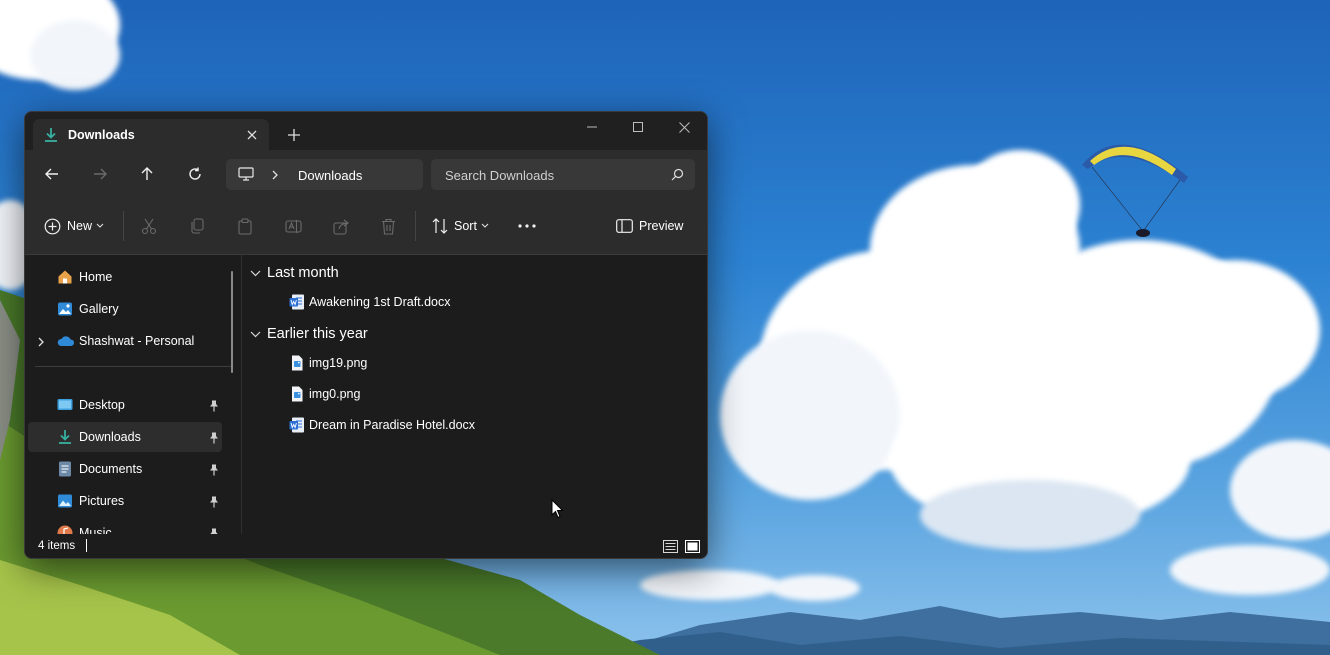  Describe the element at coordinates (137, 341) in the screenshot. I see `sidebar-item-label: Shashwat - Personal` at that location.